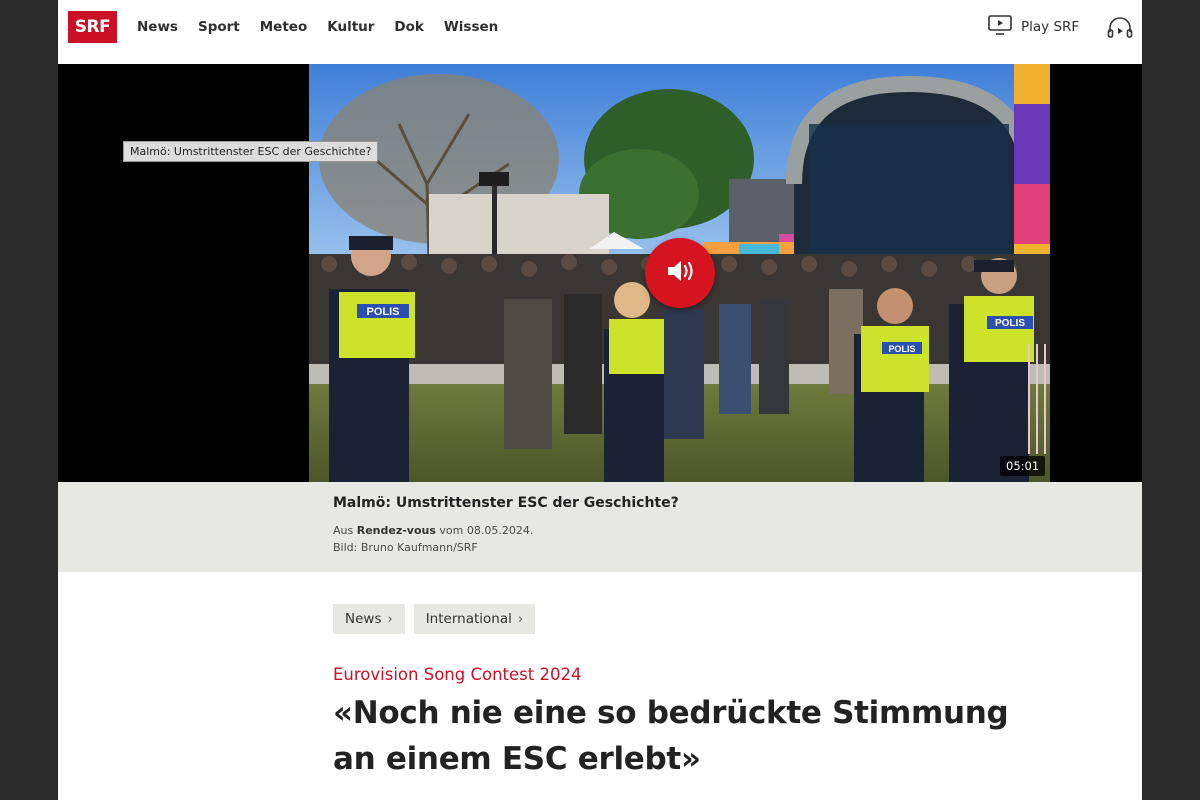 The height and width of the screenshot is (800, 1200). I want to click on caption-source-show: Rendez-vous, so click(396, 530).